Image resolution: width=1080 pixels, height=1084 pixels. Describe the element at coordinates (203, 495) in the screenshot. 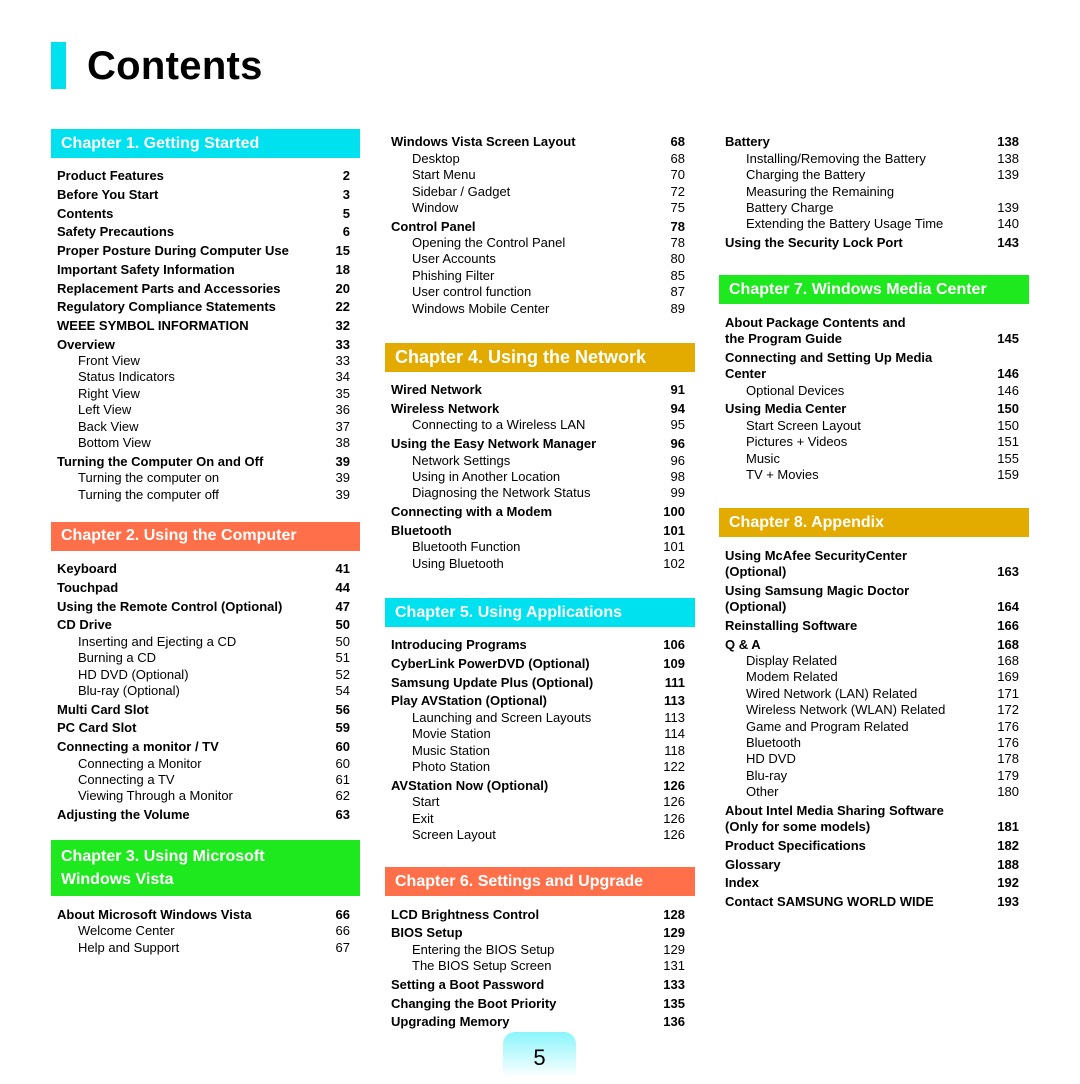

I see `toc-subsection-entry: Turning the computer off 39` at that location.